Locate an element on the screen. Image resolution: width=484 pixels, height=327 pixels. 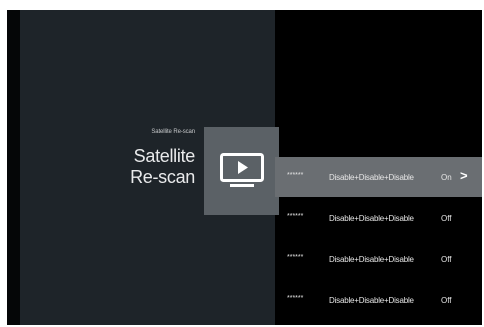
left-edge is located at coordinates (13, 167).